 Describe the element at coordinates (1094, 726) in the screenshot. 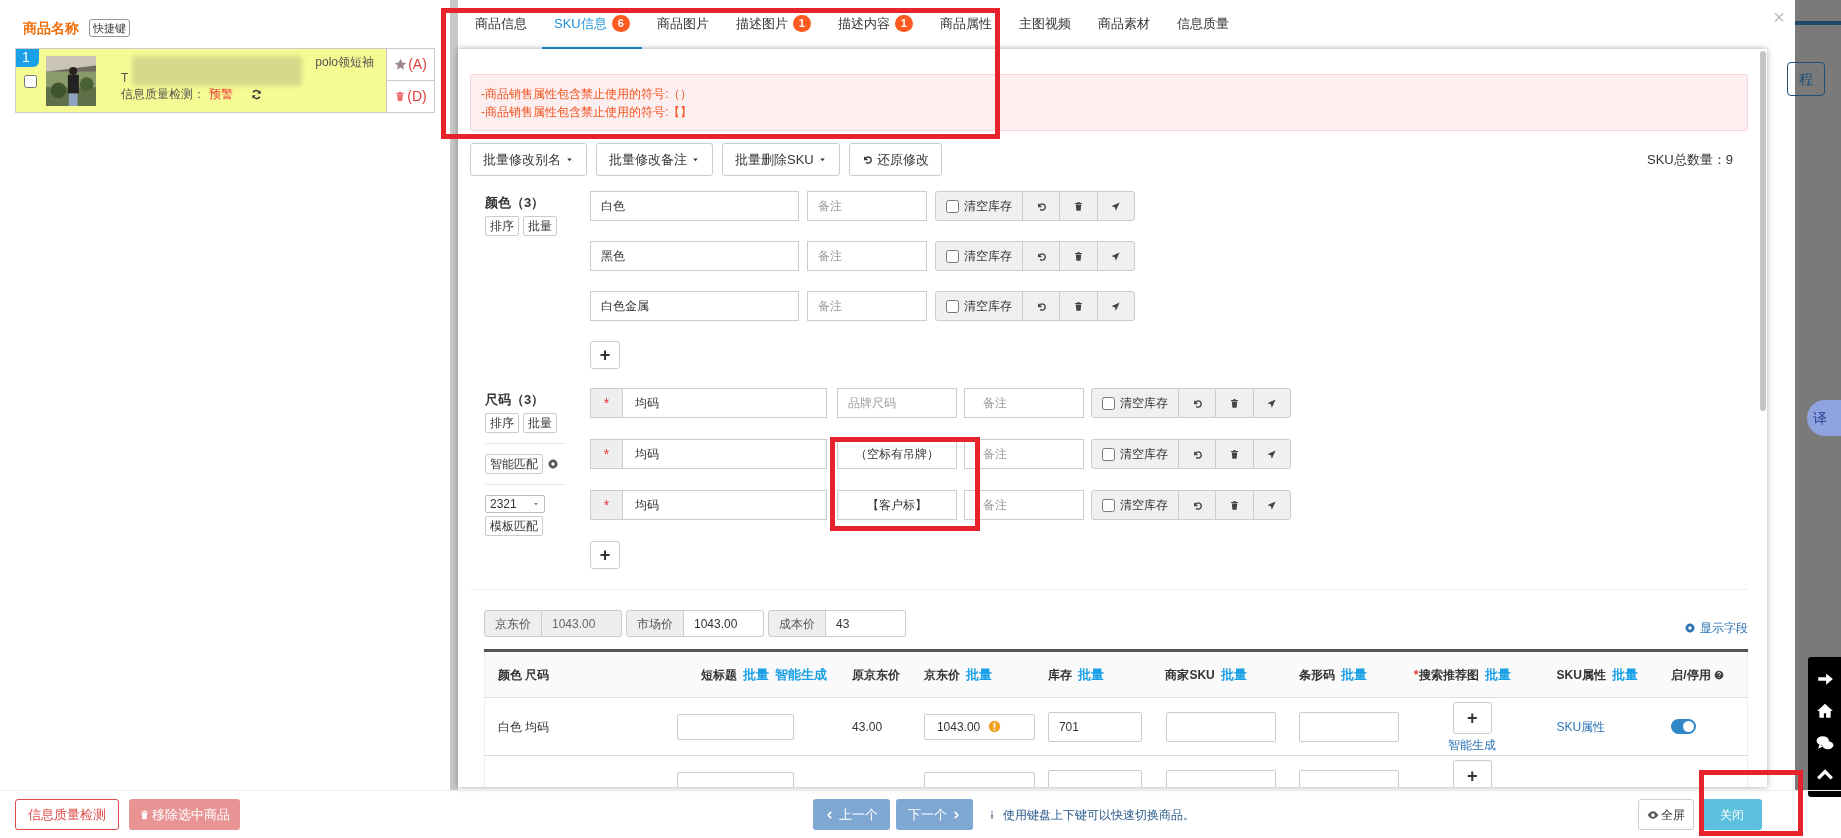

I see `stock-field: 701` at that location.